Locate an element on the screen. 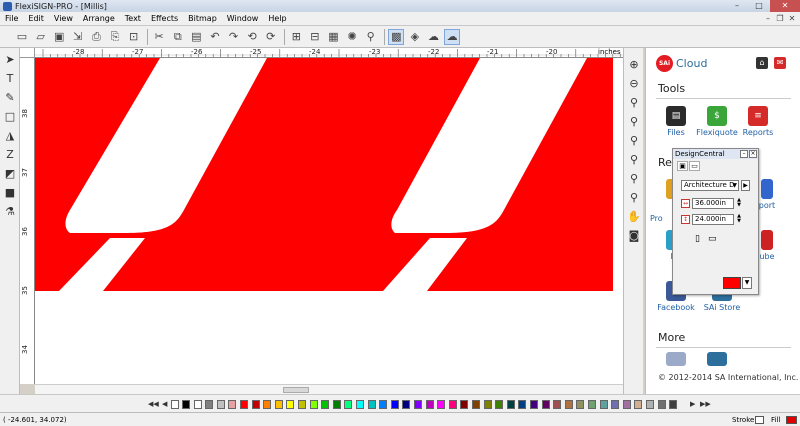 The width and height of the screenshot is (800, 426). doc-minimize-button: – is located at coordinates (768, 18).